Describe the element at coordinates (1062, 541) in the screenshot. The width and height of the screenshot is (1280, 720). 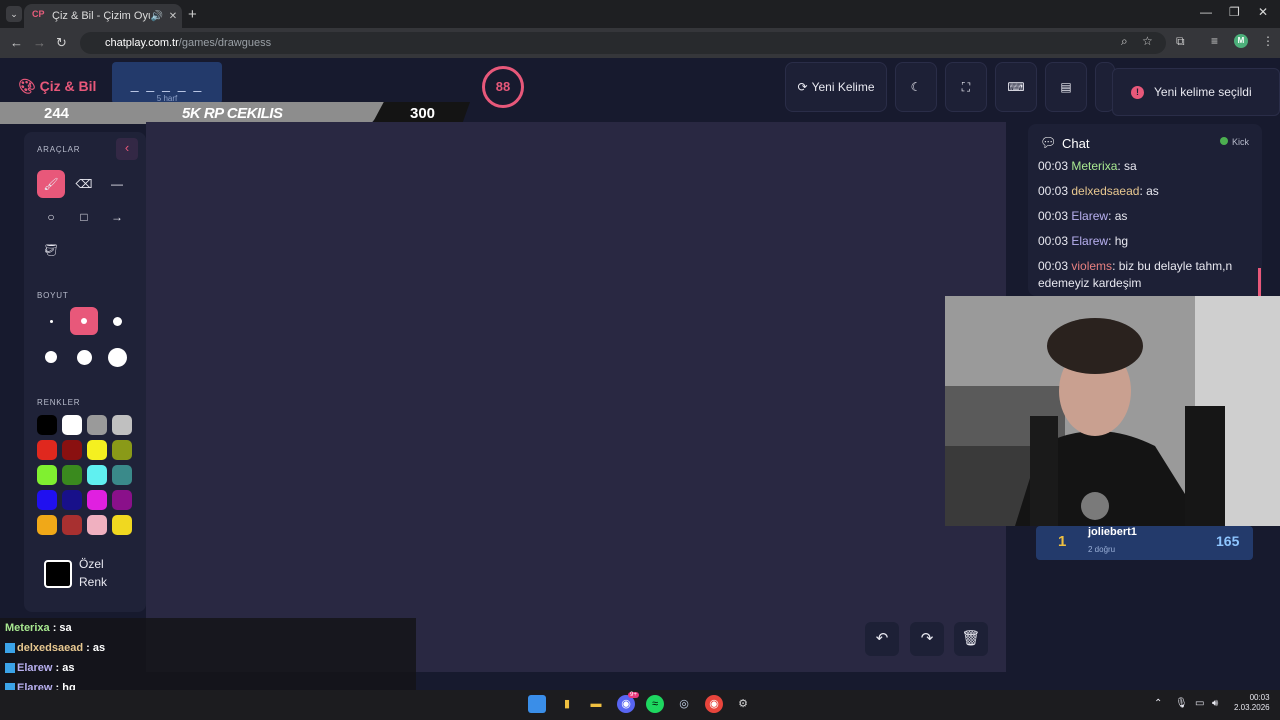
I see `leaderboard-rank: 1` at that location.